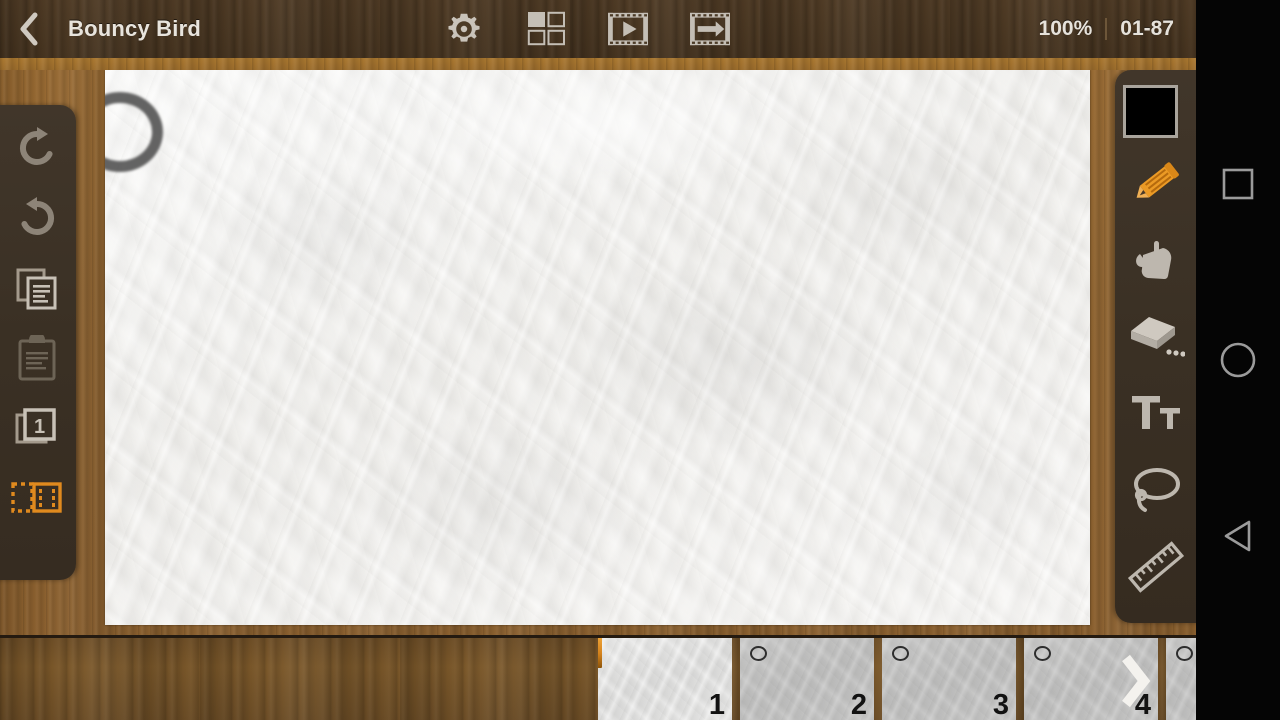 The height and width of the screenshot is (720, 1280). I want to click on paint-bucket-icon, so click(1156, 259).